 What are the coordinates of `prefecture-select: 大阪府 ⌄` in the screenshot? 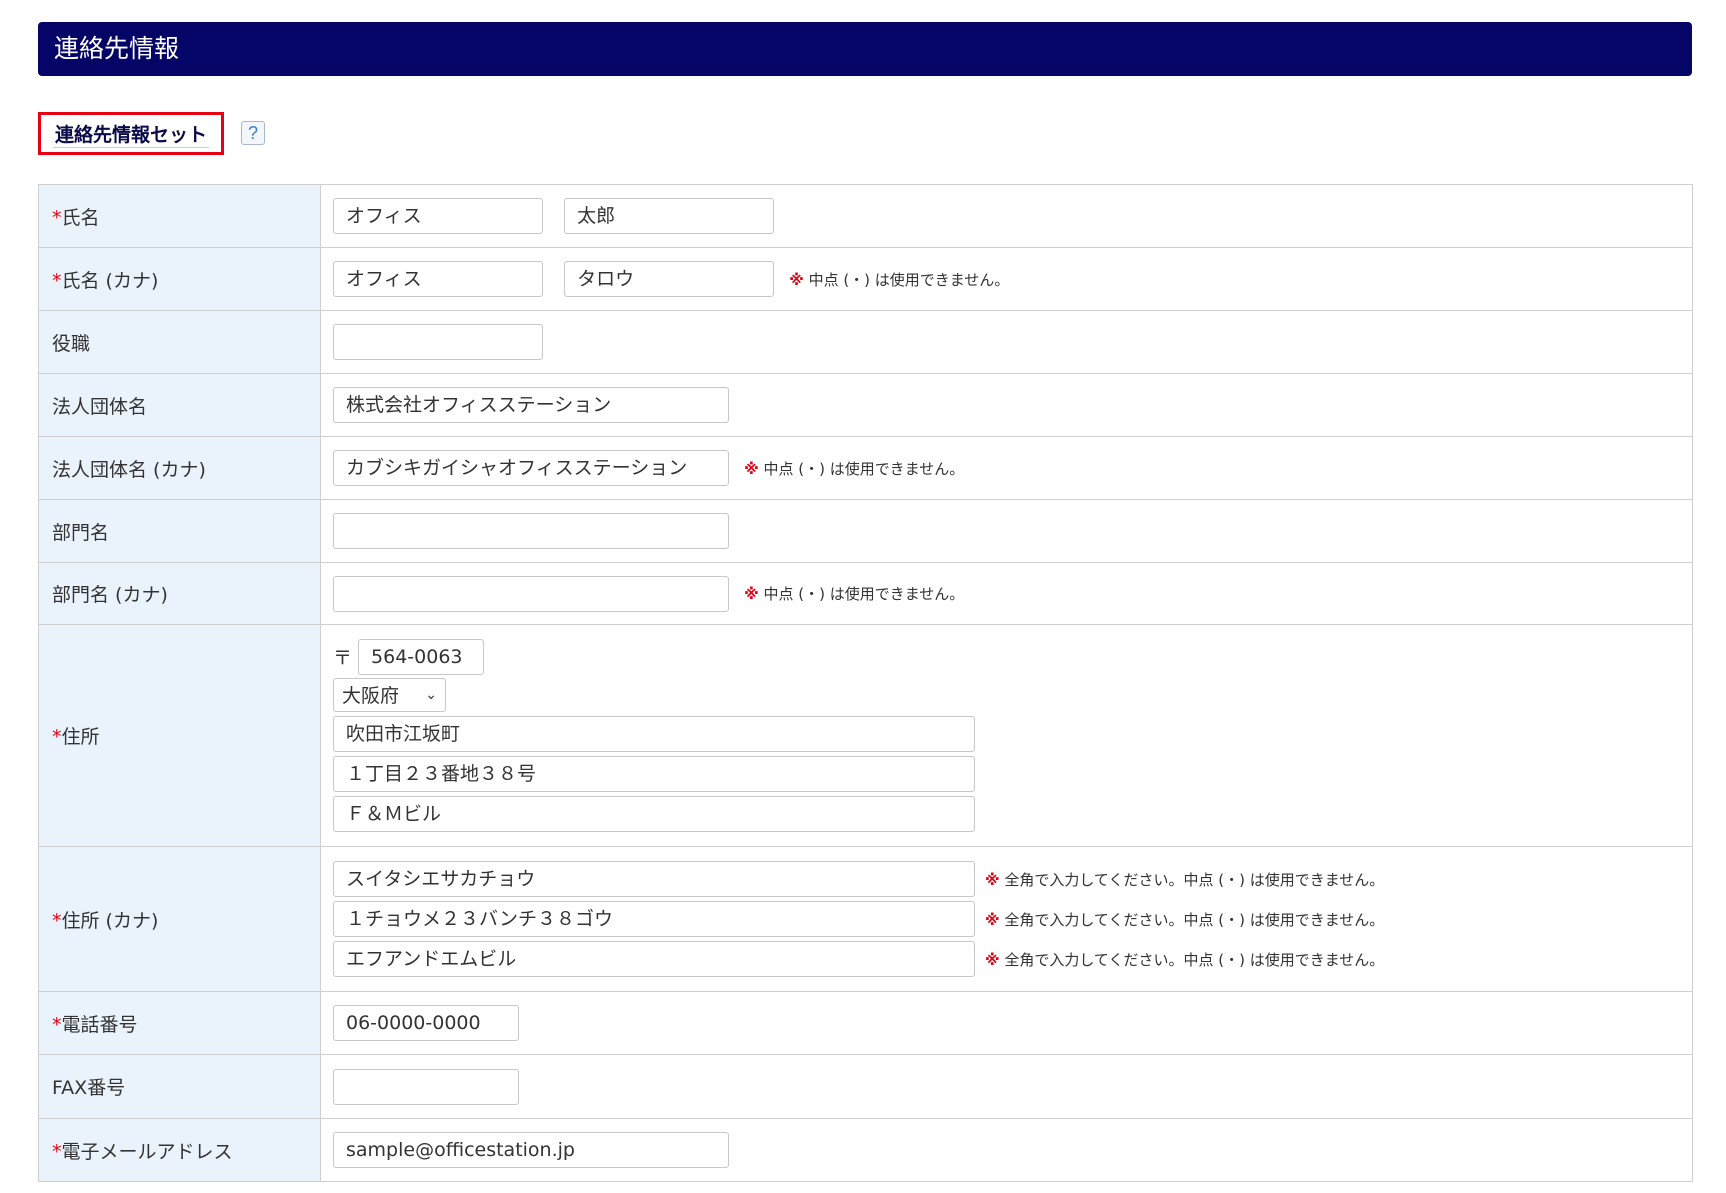 It's located at (389, 694).